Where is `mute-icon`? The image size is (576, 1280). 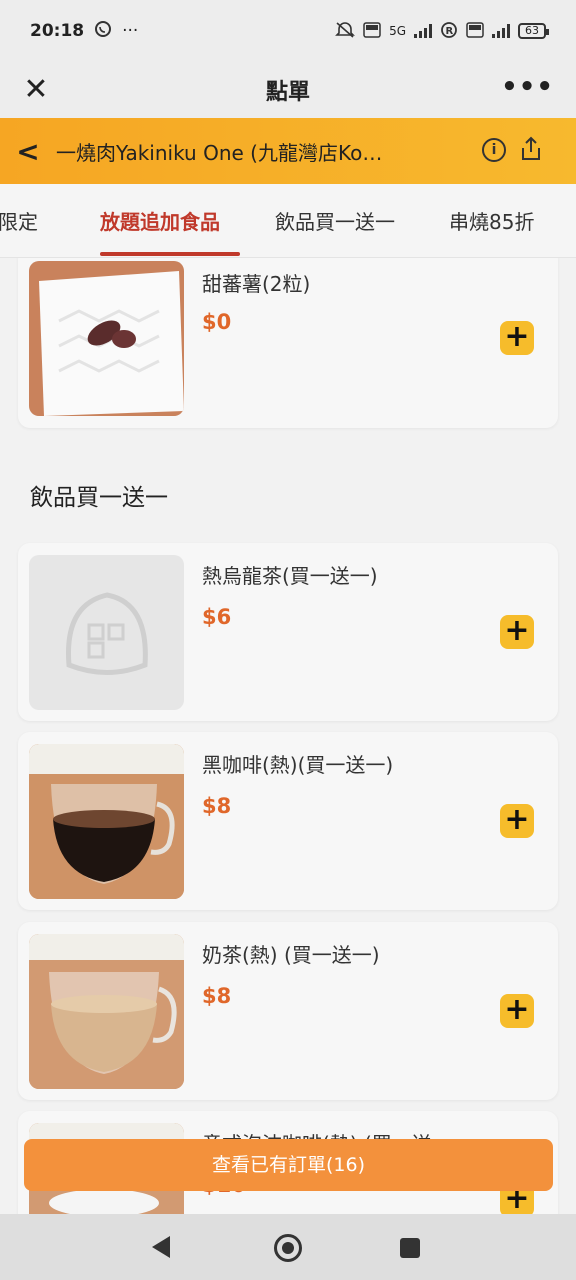
mute-icon is located at coordinates (345, 31).